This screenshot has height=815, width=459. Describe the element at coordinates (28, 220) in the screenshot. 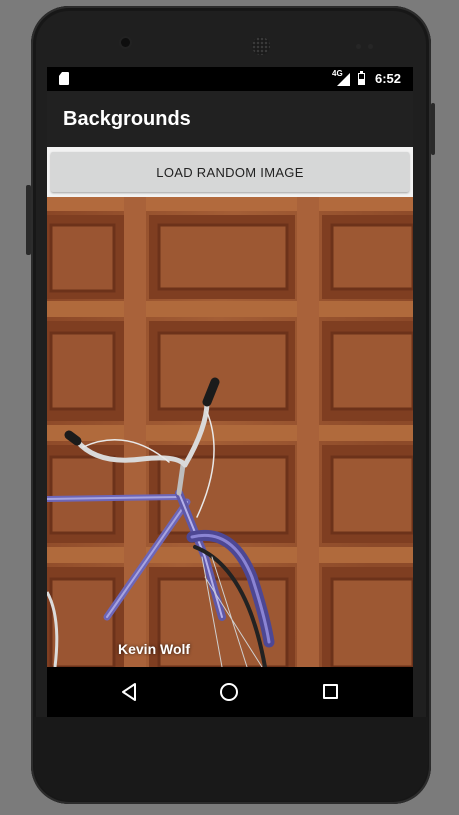

I see `volume-button` at that location.